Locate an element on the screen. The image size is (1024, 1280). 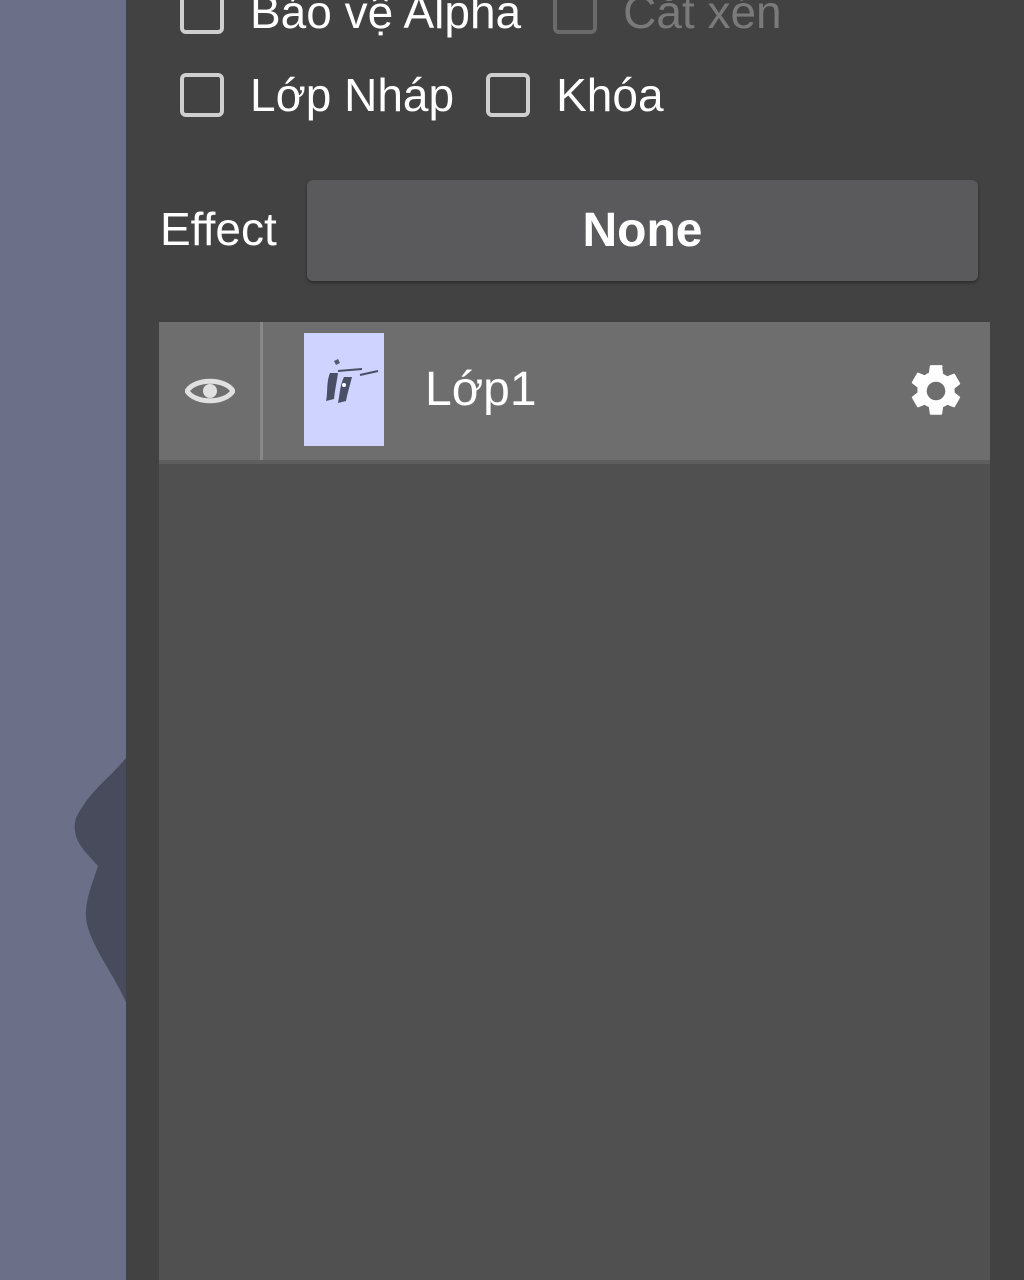
visibility-toggle is located at coordinates (211, 391).